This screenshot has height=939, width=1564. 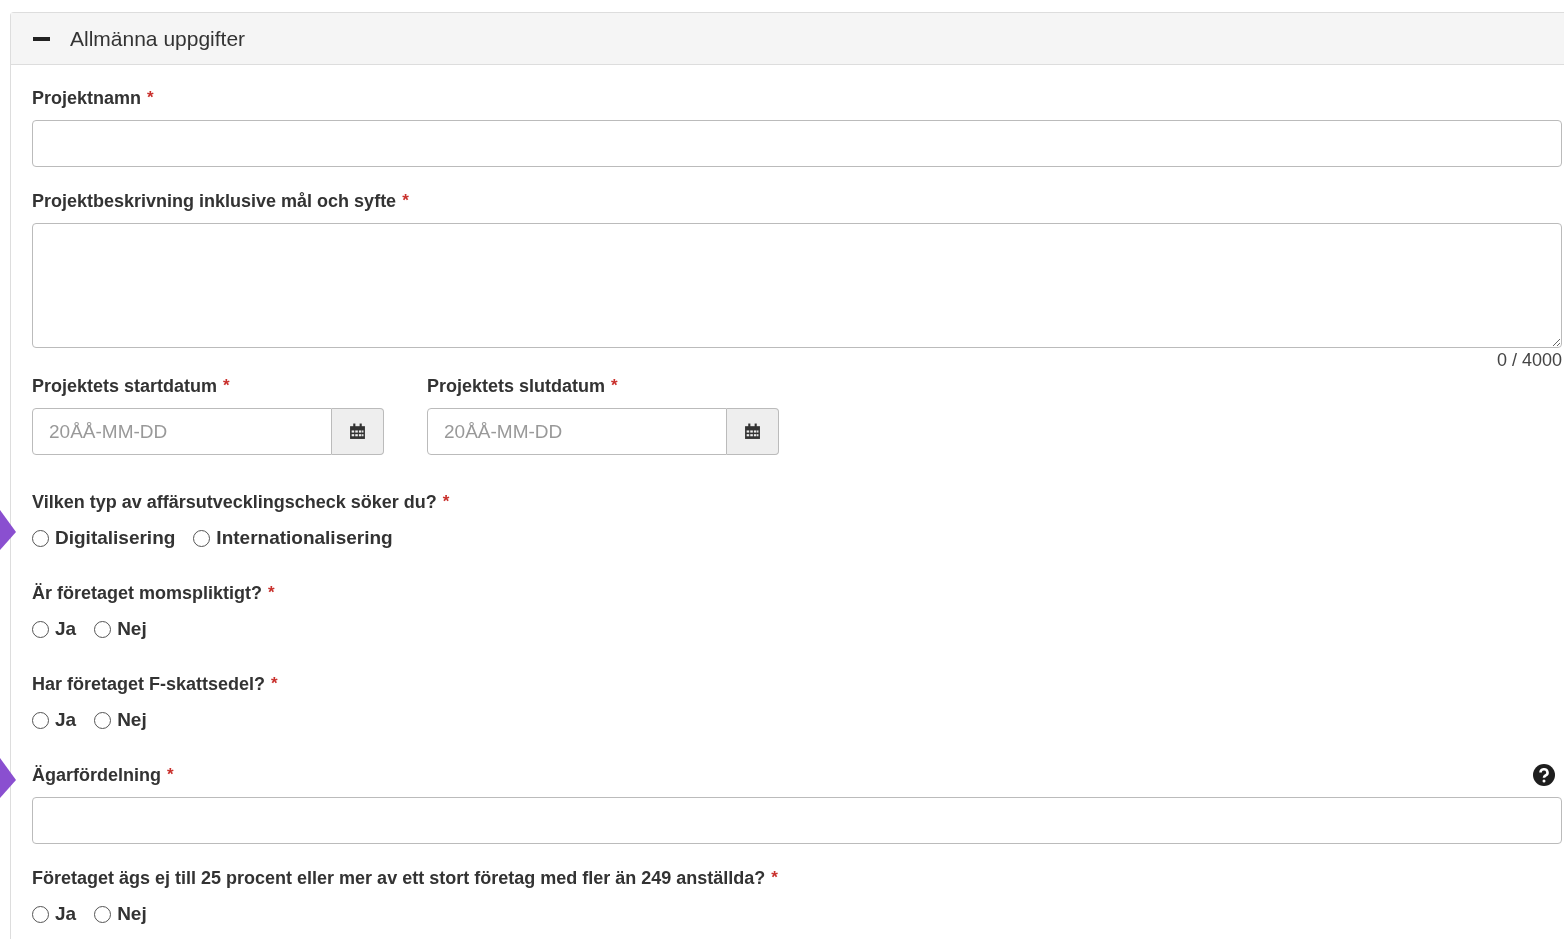 I want to click on question-label: Är företaget momspliktigt?, so click(x=147, y=593).